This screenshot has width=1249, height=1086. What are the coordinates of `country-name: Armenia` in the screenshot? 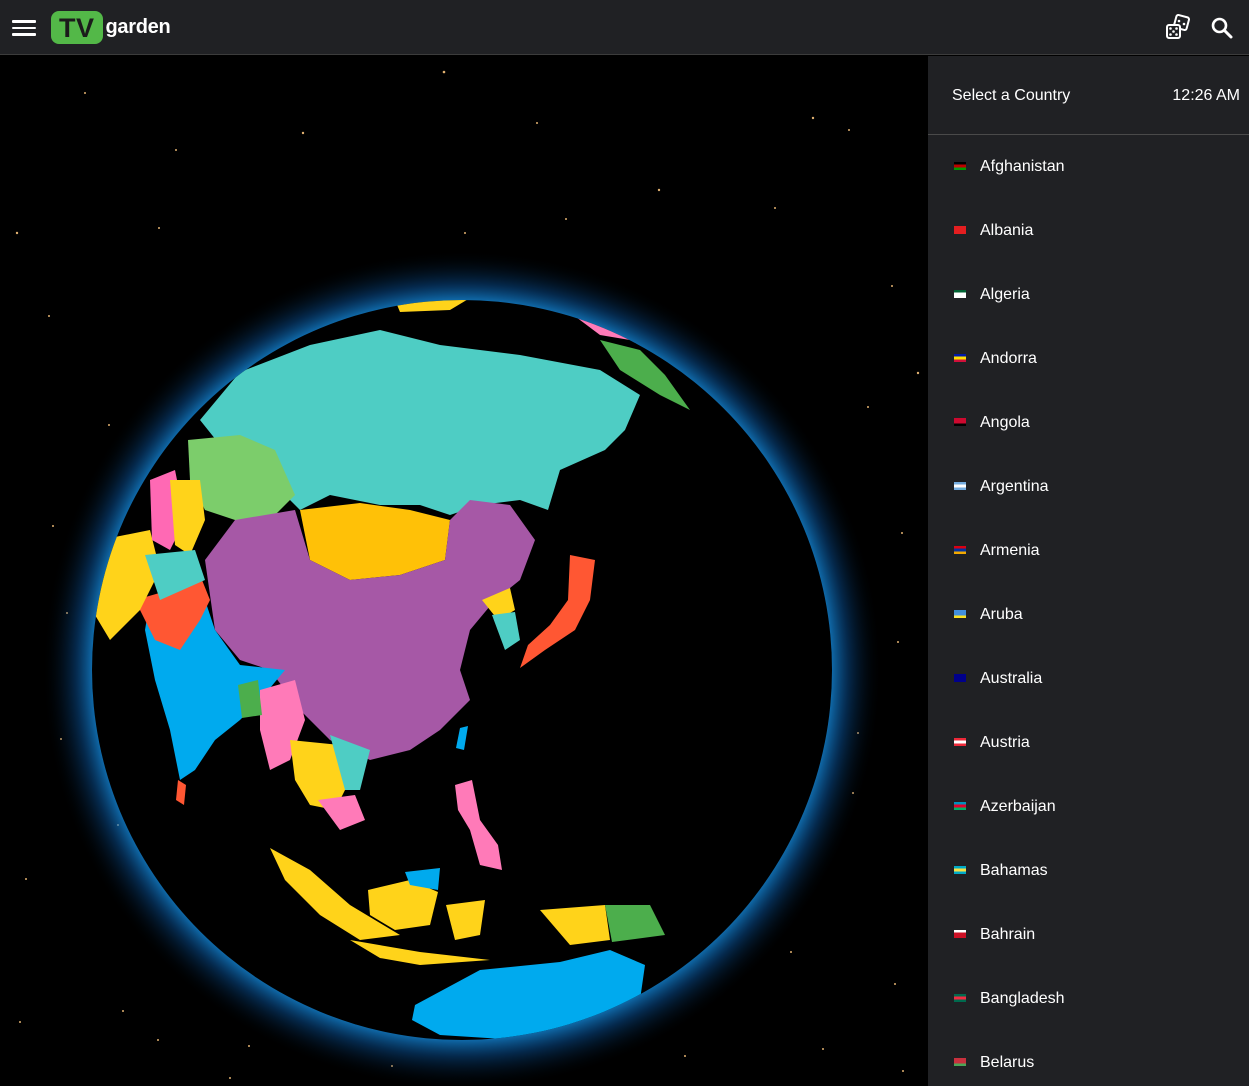 It's located at (1010, 550).